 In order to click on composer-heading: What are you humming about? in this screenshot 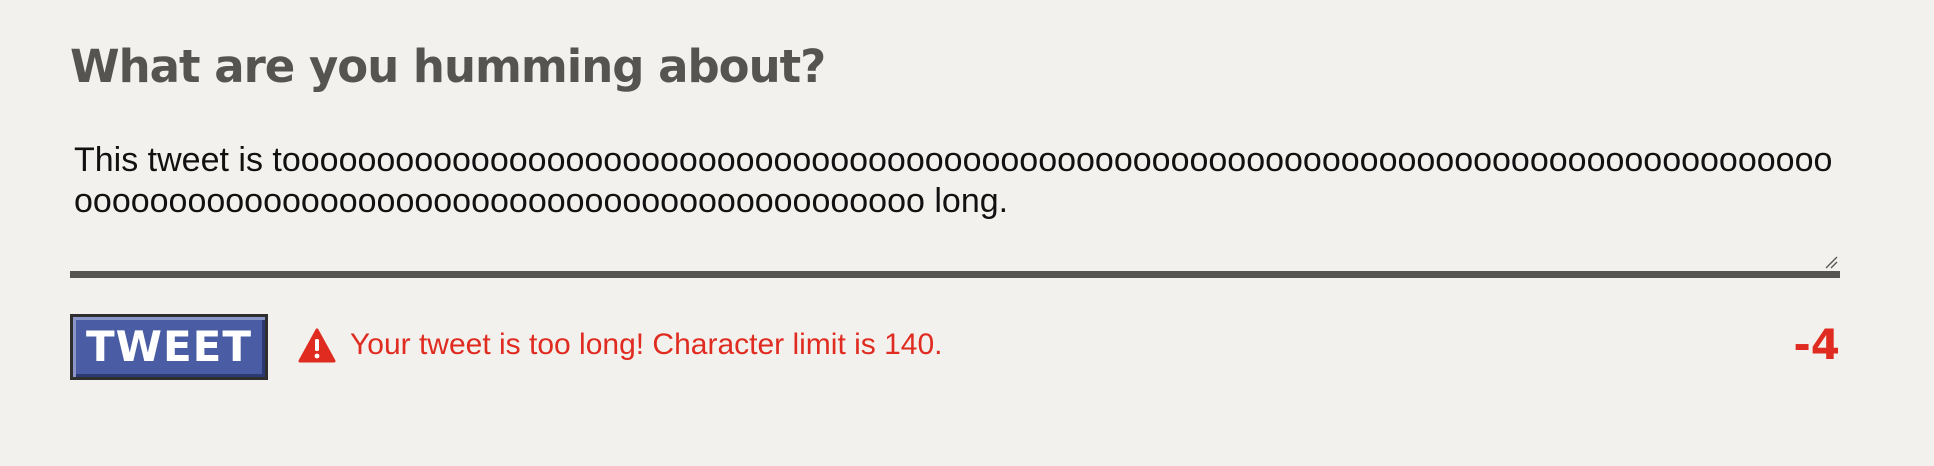, I will do `click(448, 66)`.